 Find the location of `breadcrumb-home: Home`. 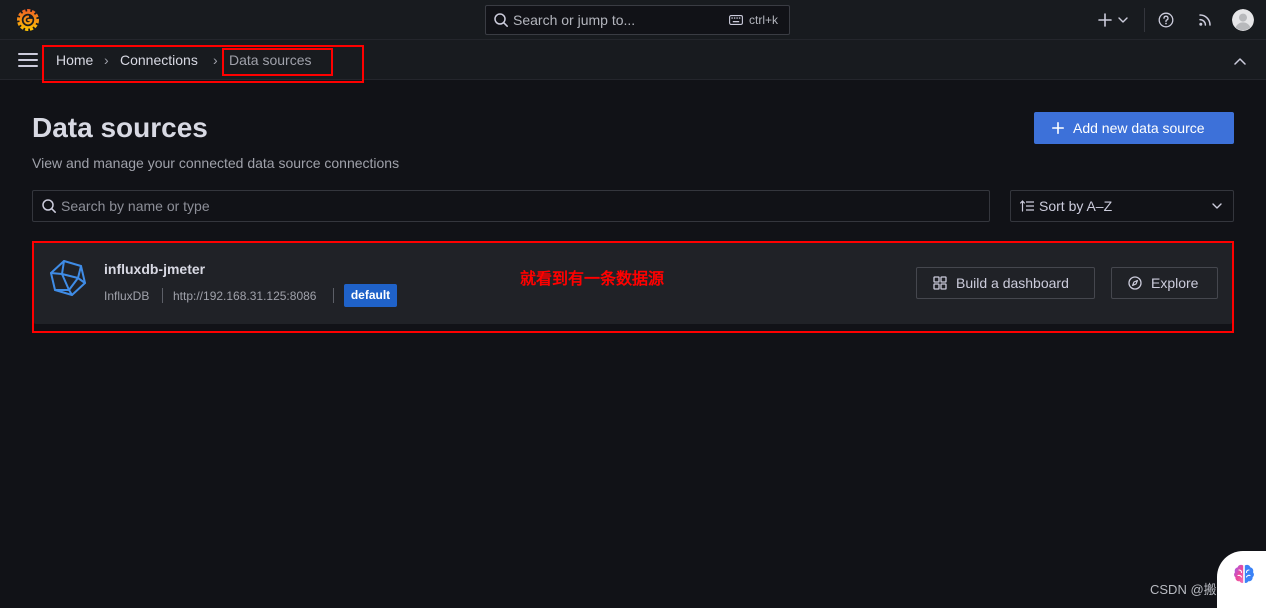

breadcrumb-home: Home is located at coordinates (74, 60).